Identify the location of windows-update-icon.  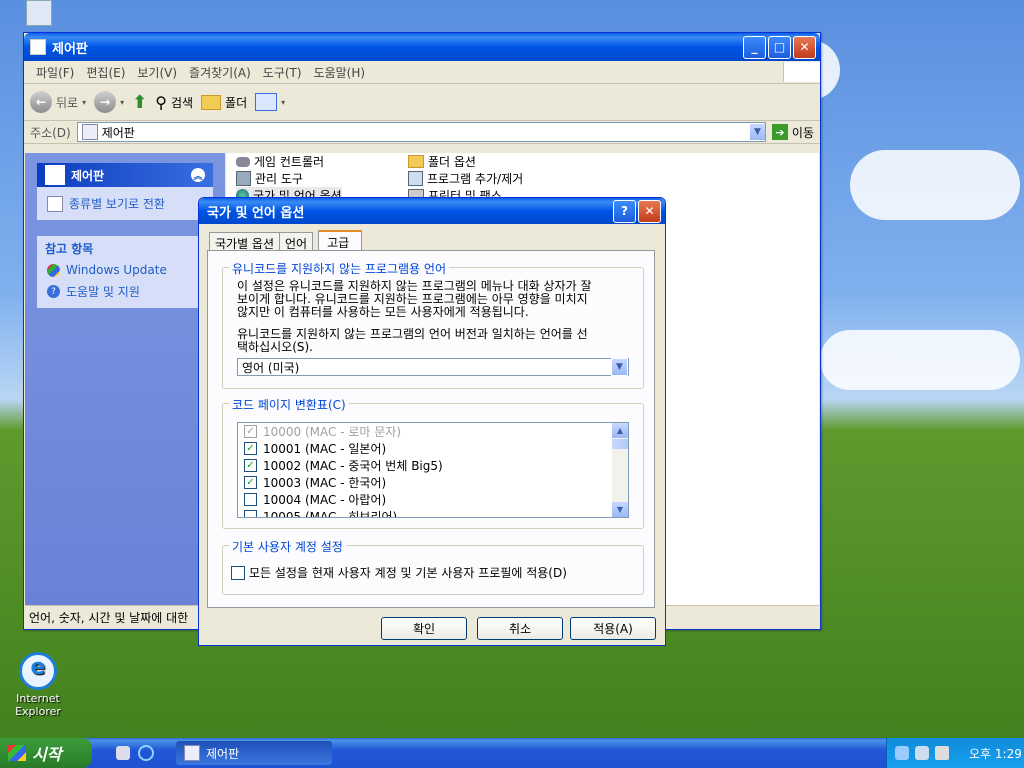
(53, 270).